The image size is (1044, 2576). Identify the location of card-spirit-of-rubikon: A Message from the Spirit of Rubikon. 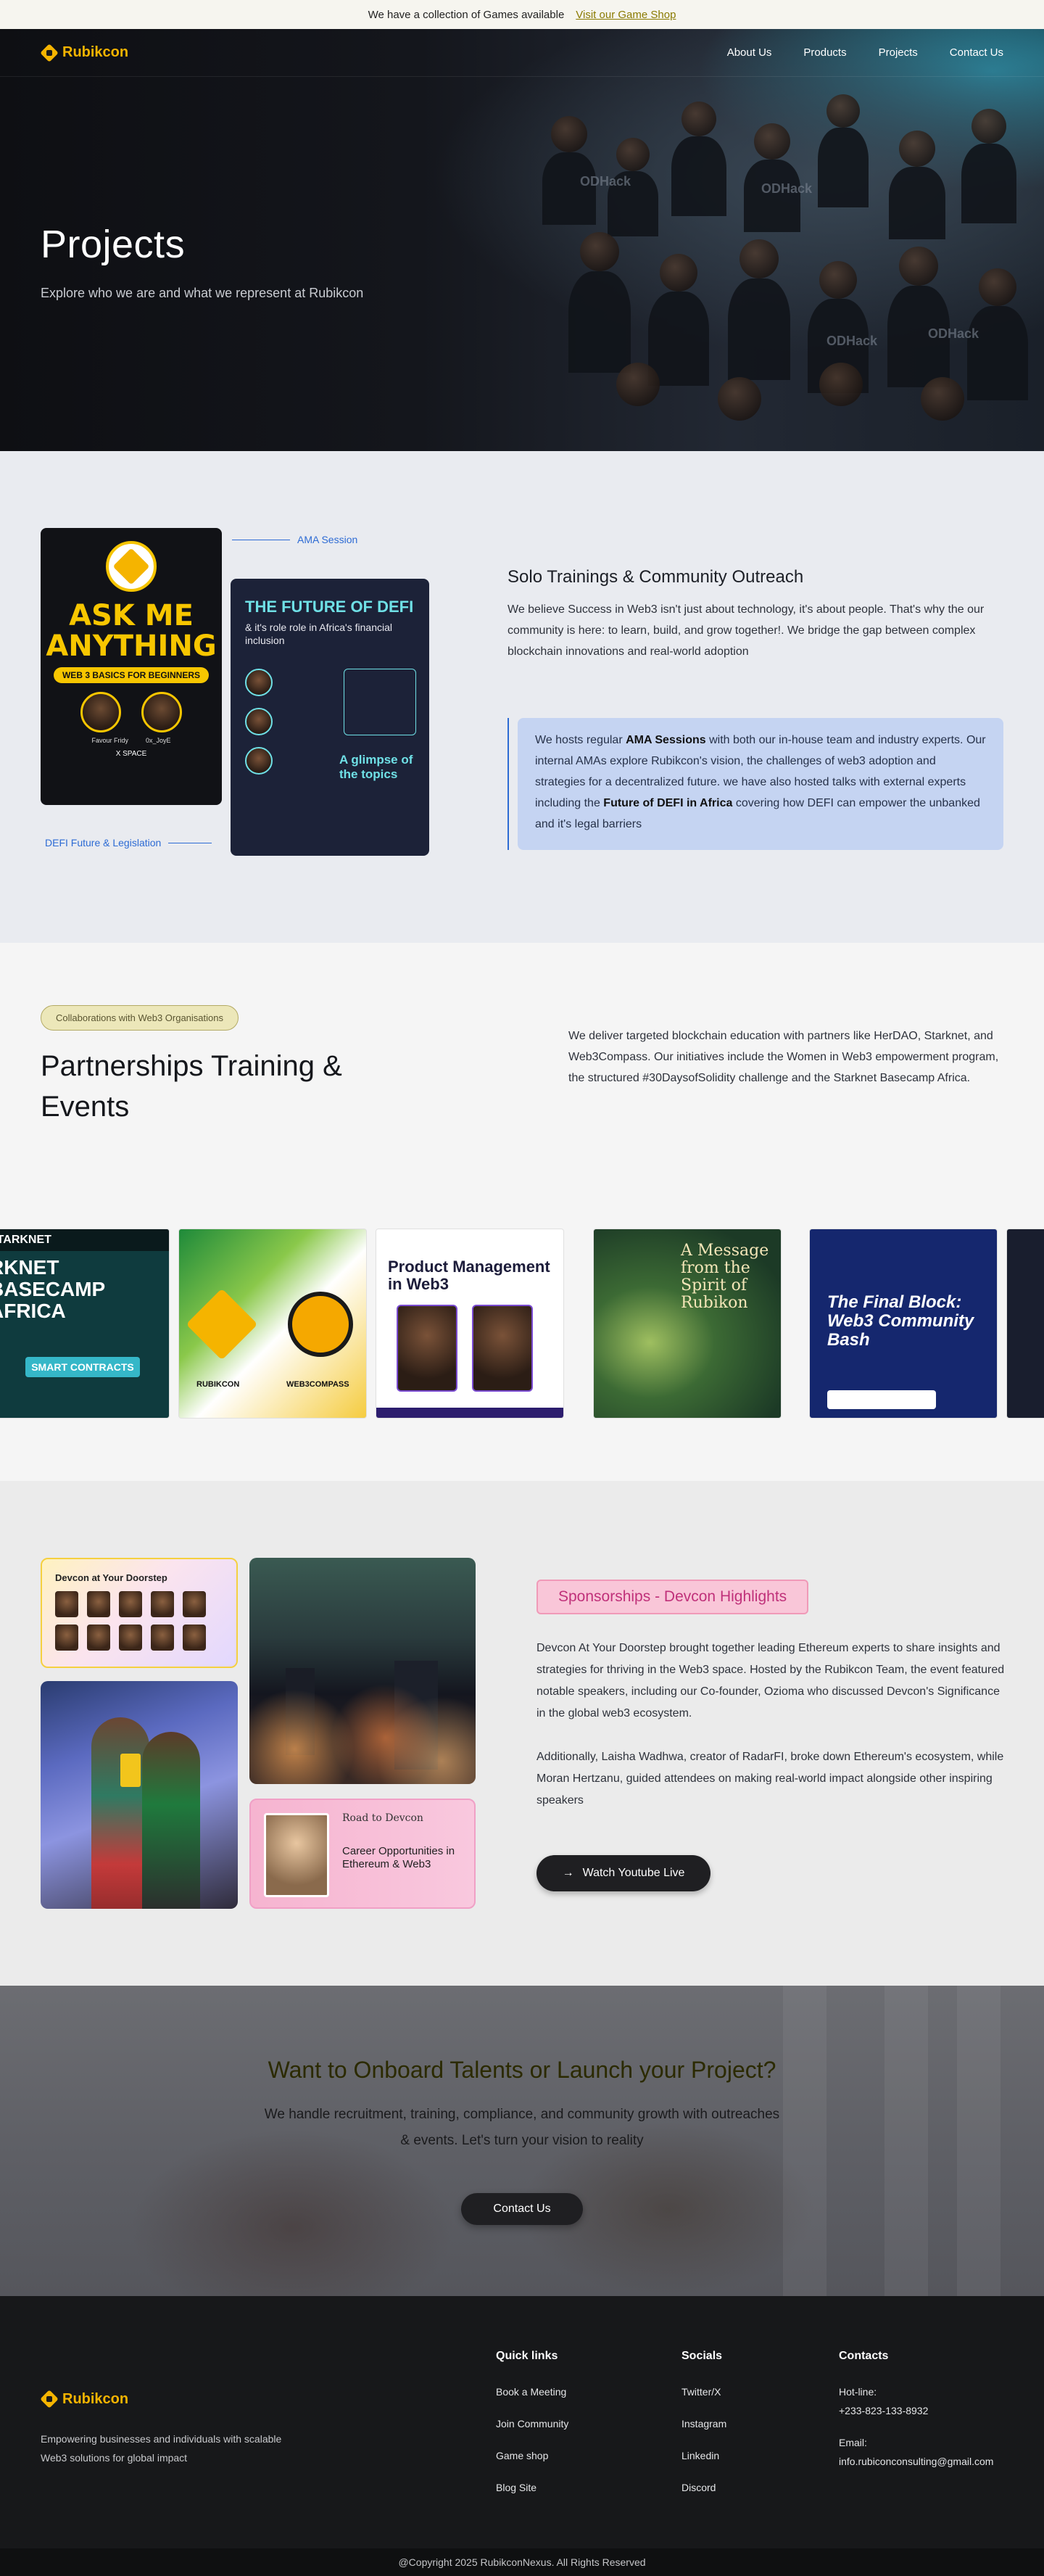
(687, 1324).